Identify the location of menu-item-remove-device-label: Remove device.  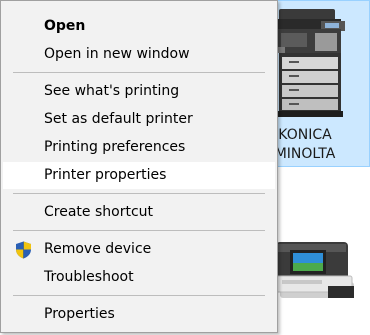
(98, 249).